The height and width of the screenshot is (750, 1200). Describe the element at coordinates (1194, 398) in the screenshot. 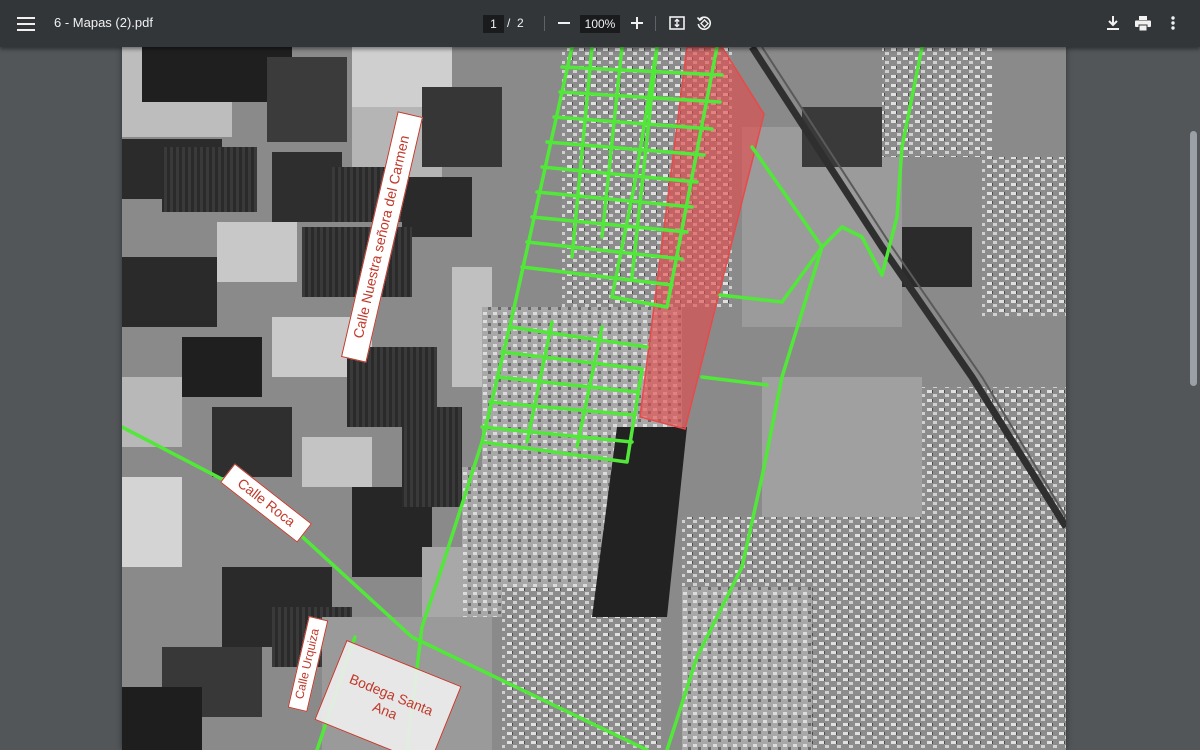

I see `vertical-scrollbar` at that location.